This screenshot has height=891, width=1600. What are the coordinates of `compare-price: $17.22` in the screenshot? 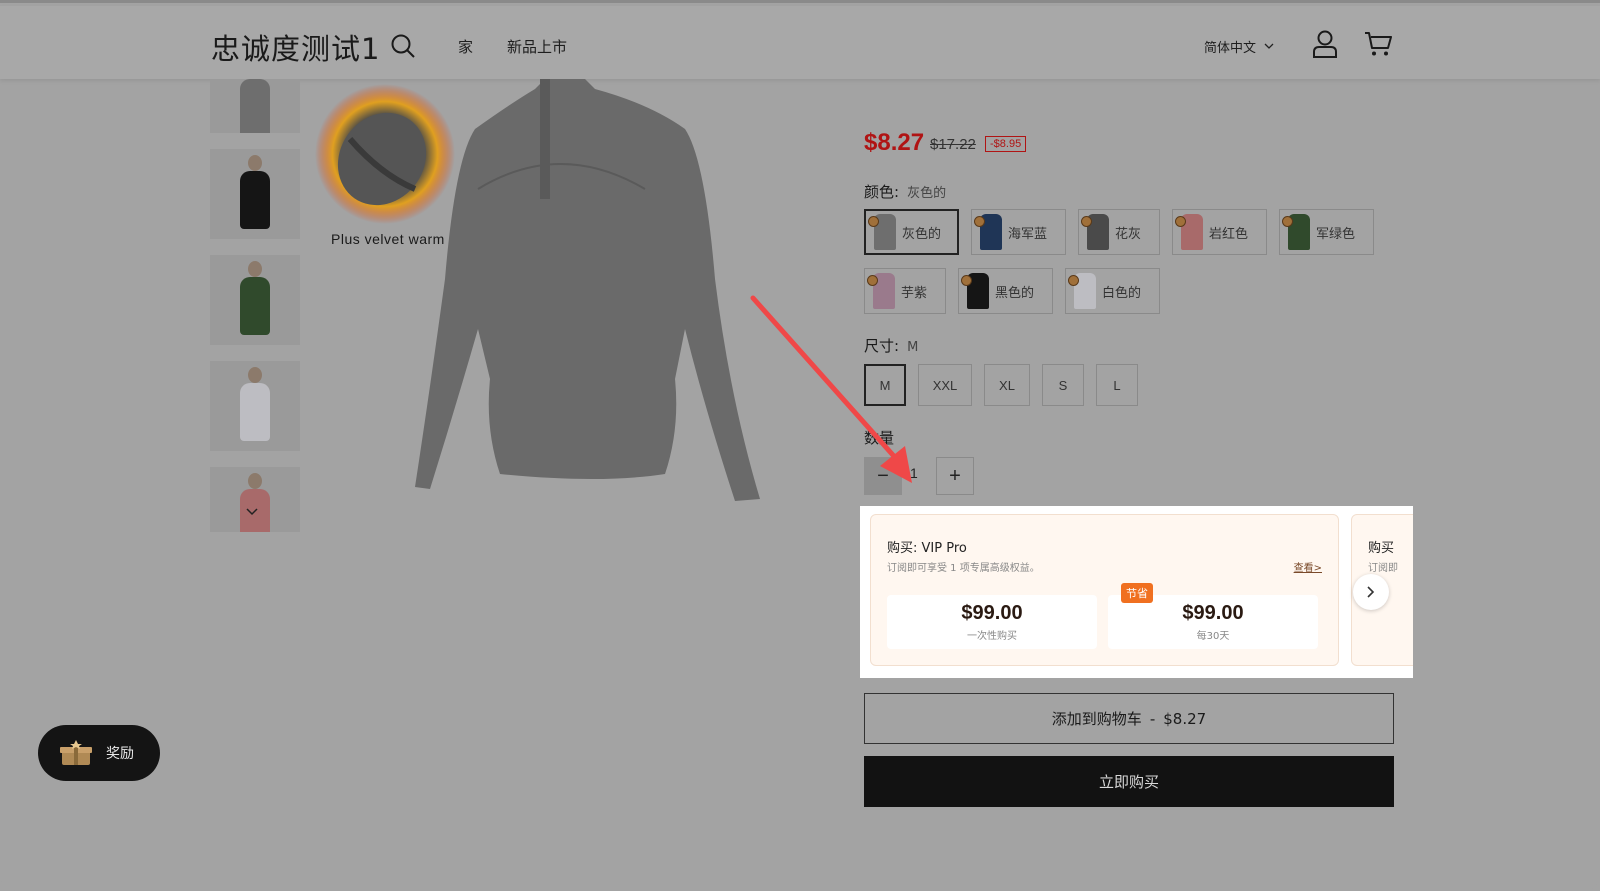 It's located at (953, 144).